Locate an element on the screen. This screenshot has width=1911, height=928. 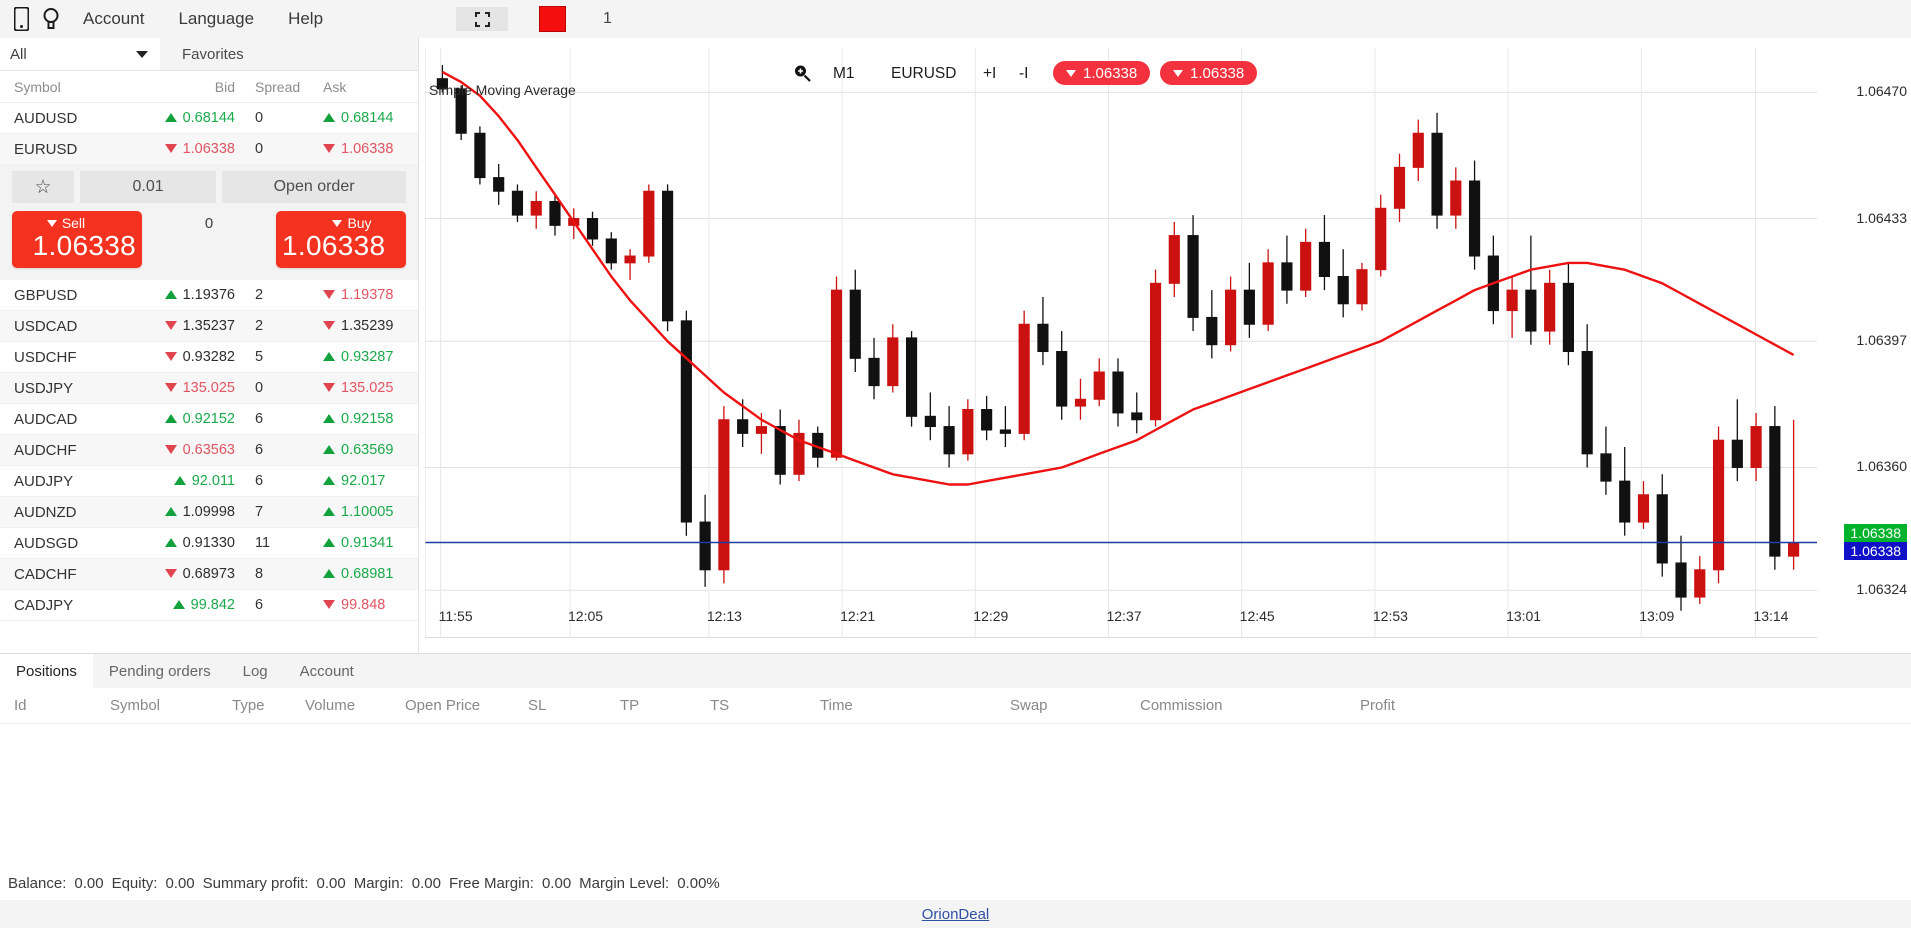
watchlist-row-audjpy: AUDJPY 92.011 6 92.017 is located at coordinates (209, 481).